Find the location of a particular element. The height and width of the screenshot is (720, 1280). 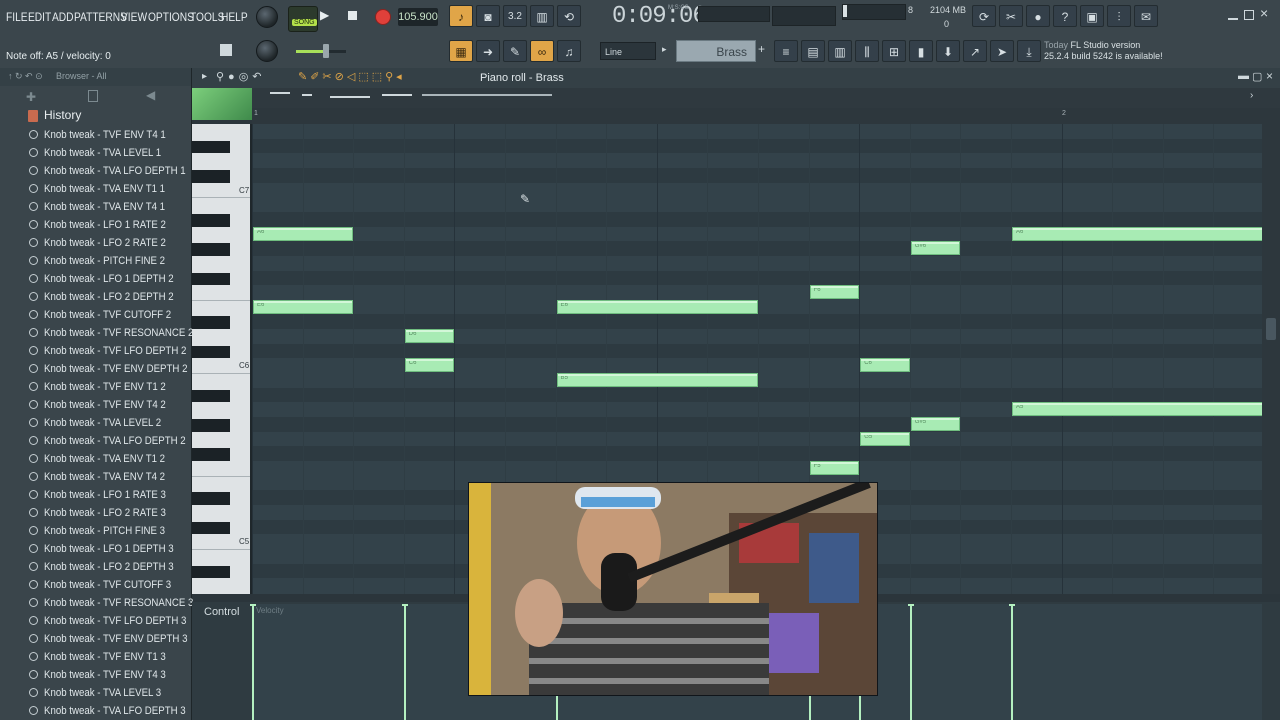

pencil-icon: ✎ is located at coordinates (515, 51).